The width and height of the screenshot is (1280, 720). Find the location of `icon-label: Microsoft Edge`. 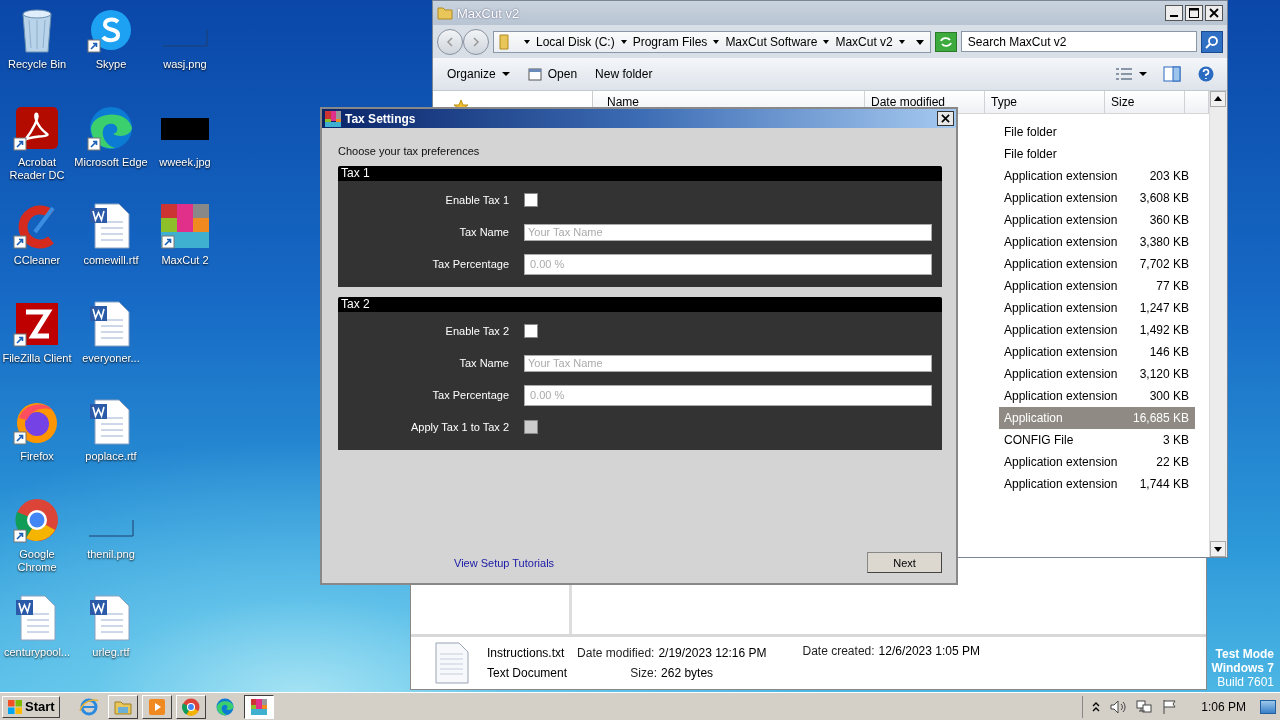

icon-label: Microsoft Edge is located at coordinates (111, 162).